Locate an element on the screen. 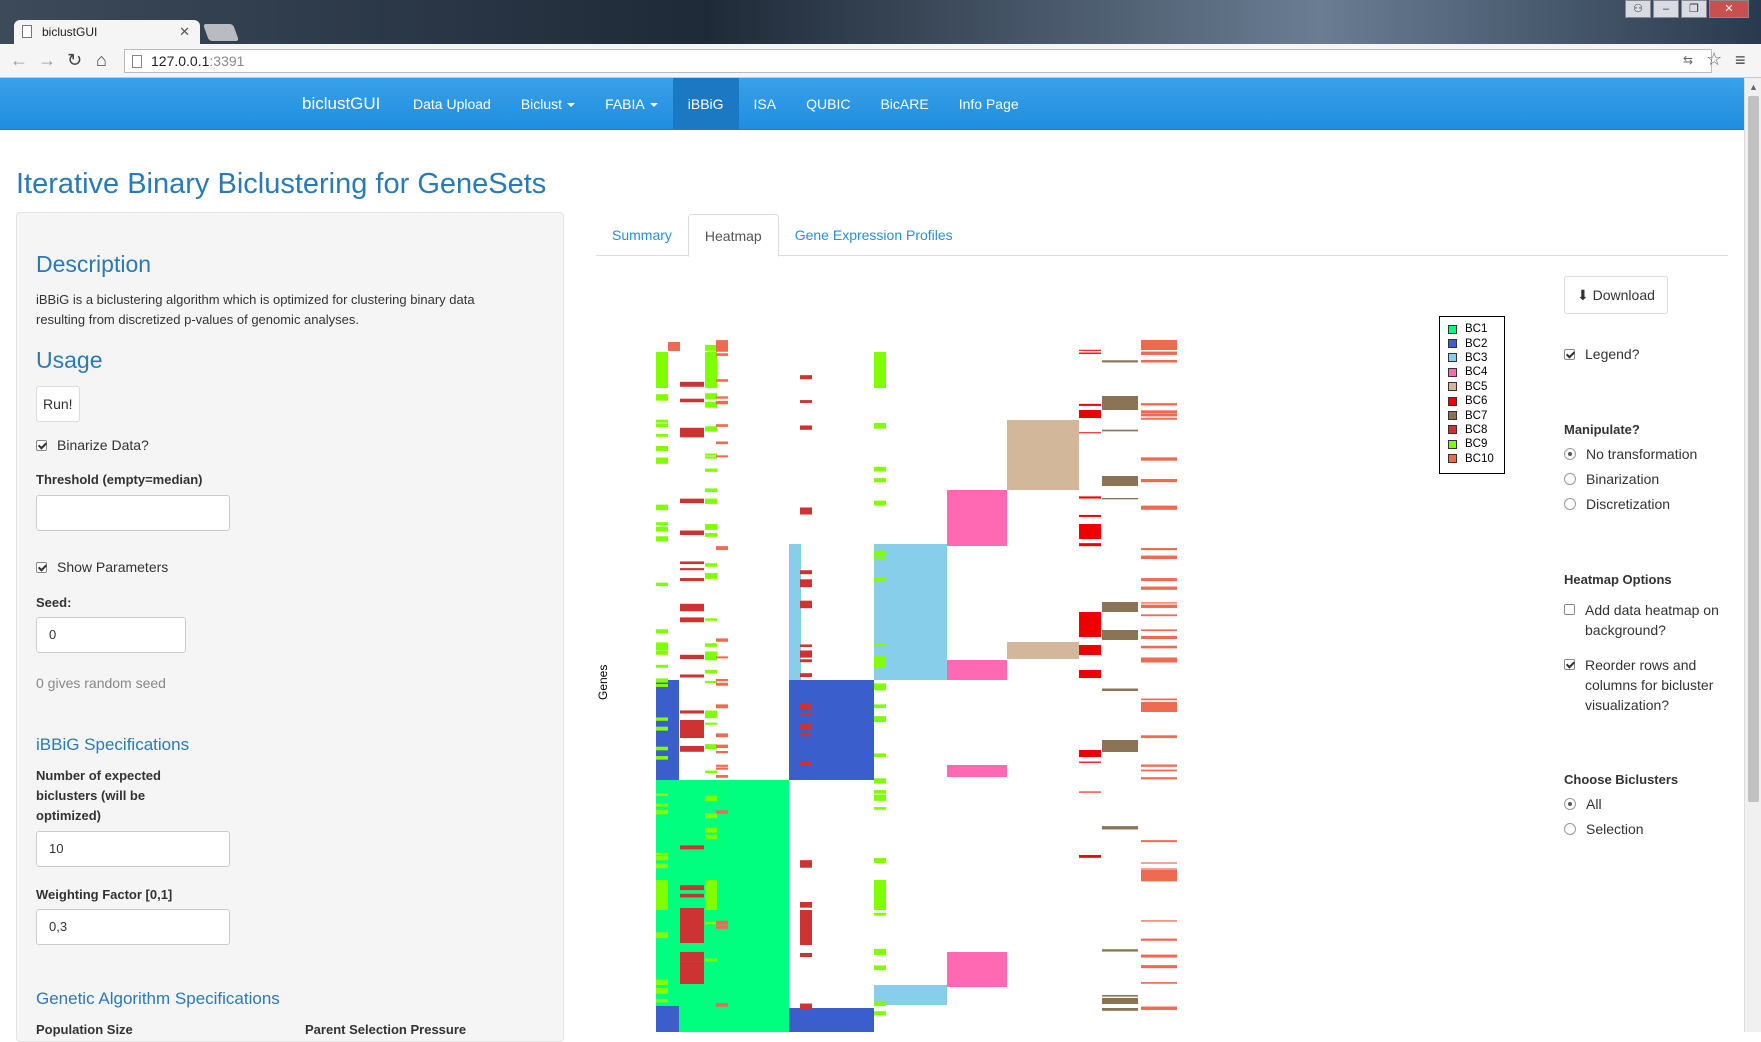 The width and height of the screenshot is (1761, 1042). download-label: Download is located at coordinates (1623, 295).